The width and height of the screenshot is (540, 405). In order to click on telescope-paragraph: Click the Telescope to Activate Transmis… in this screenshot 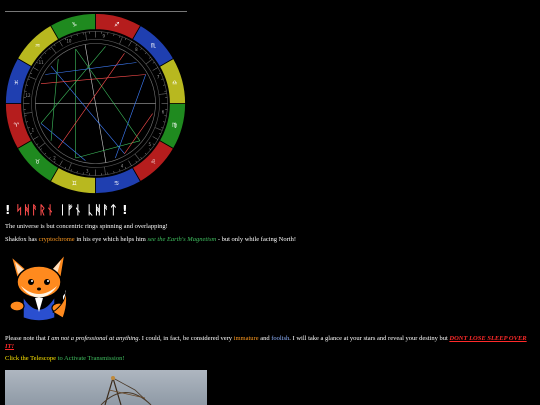, I will do `click(65, 359)`.